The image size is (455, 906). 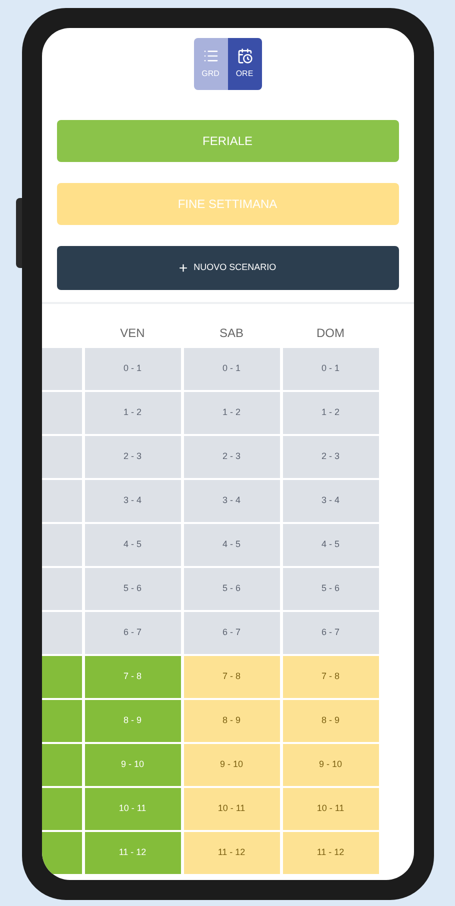 I want to click on view-tab: ORE, so click(x=245, y=64).